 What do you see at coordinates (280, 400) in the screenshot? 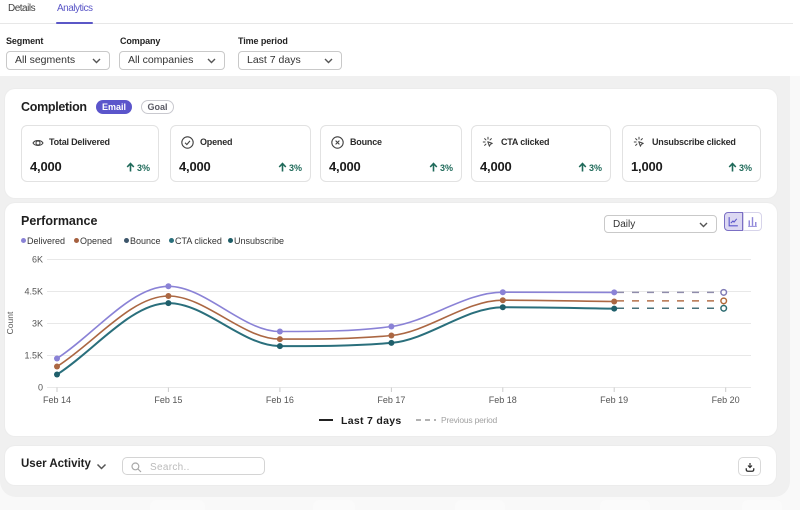
I see `svg-text: Feb 16` at bounding box center [280, 400].